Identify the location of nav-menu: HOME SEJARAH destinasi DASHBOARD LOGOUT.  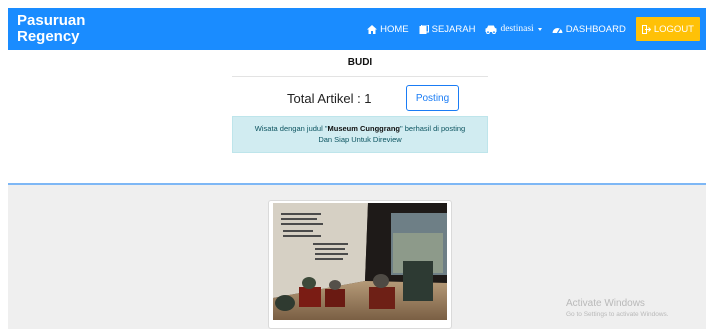
(528, 29).